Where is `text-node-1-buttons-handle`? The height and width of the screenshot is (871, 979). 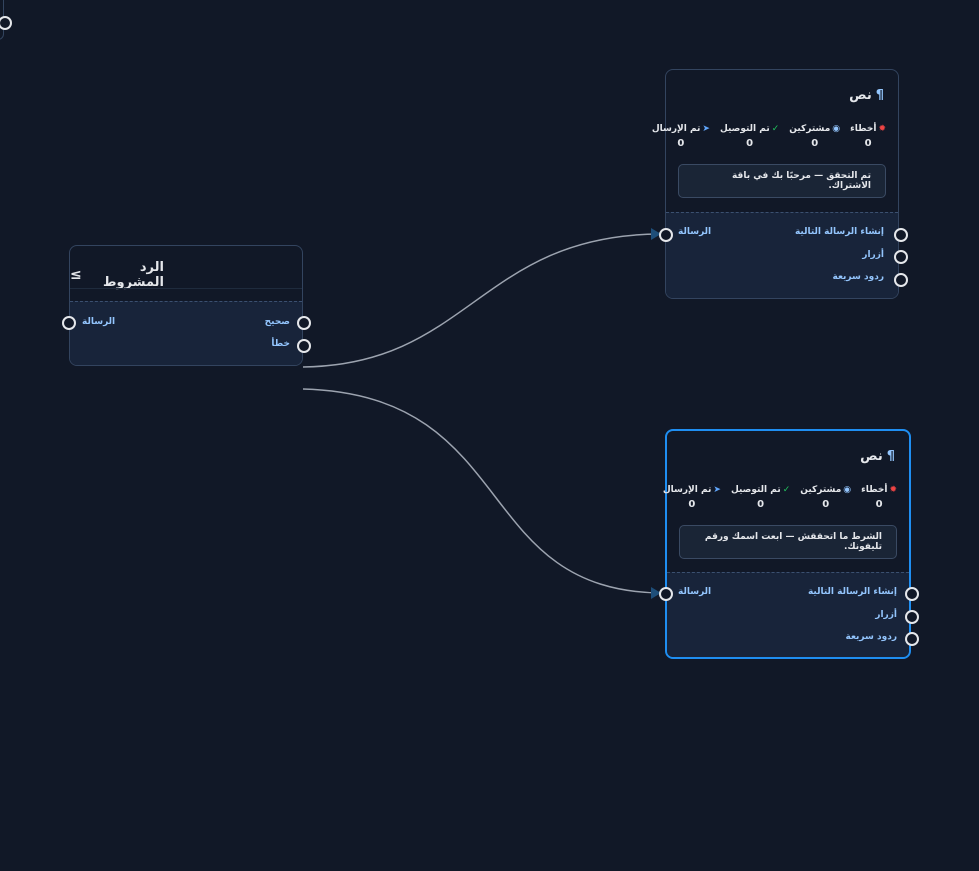
text-node-1-buttons-handle is located at coordinates (901, 257).